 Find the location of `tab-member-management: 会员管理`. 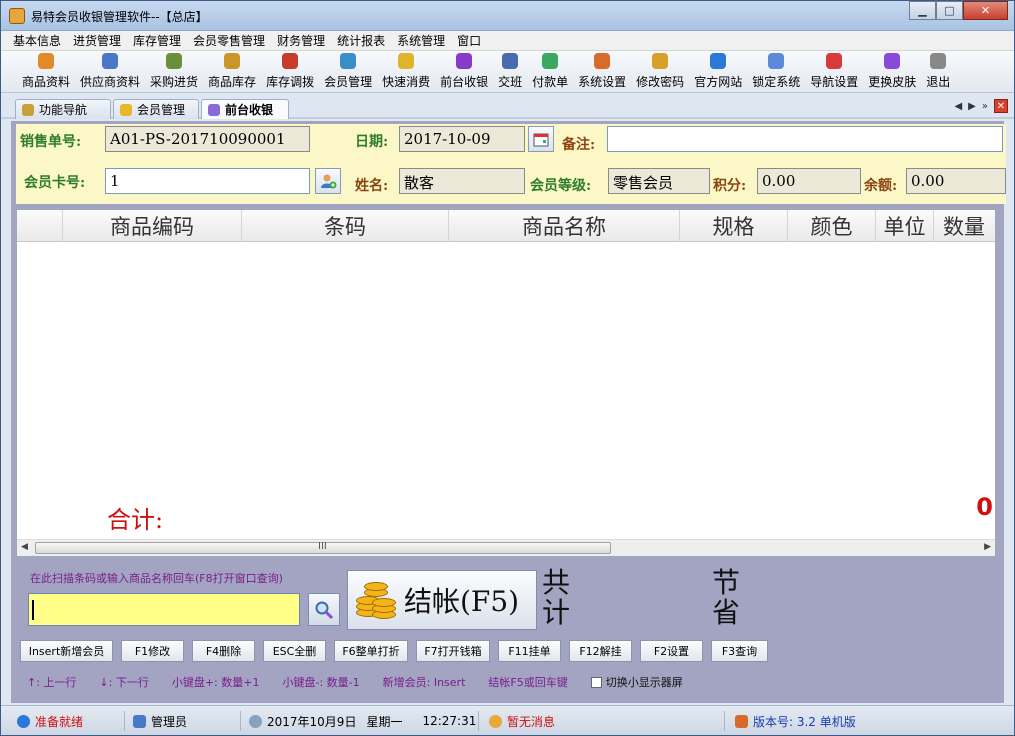

tab-member-management: 会员管理 is located at coordinates (156, 109).